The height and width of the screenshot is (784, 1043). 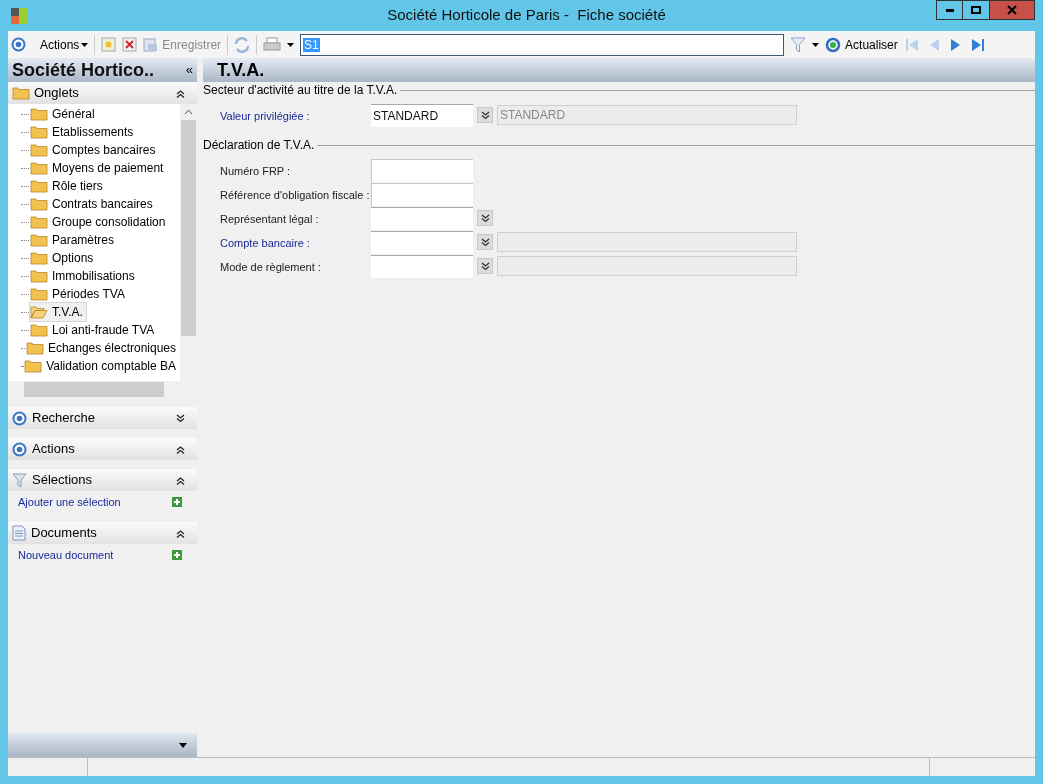 I want to click on panel-title: Recherche, so click(x=64, y=418).